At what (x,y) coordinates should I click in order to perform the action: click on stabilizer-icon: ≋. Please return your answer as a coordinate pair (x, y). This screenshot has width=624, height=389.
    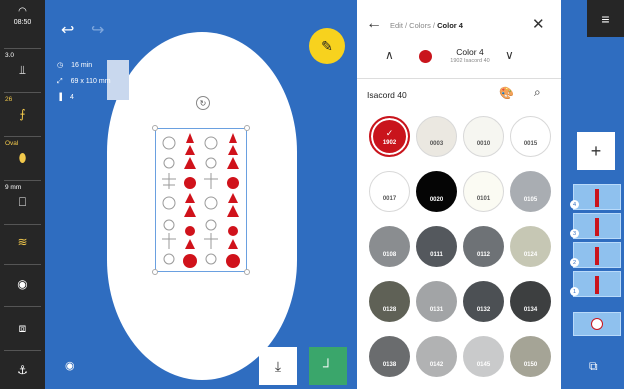
    Looking at the image, I should click on (22, 242).